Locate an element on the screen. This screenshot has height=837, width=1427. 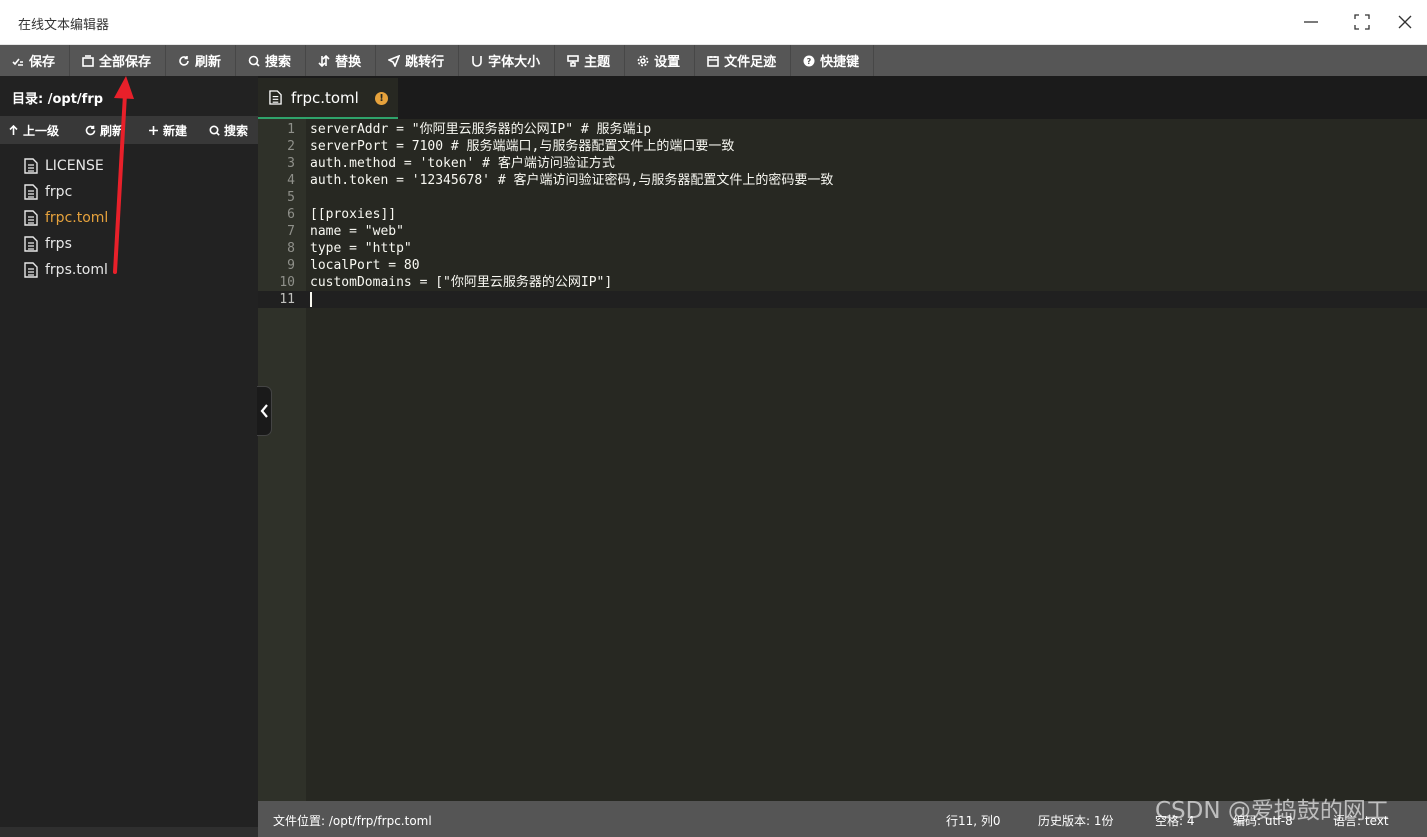
file-item-frpc-toml: frpc.toml is located at coordinates (66, 218).